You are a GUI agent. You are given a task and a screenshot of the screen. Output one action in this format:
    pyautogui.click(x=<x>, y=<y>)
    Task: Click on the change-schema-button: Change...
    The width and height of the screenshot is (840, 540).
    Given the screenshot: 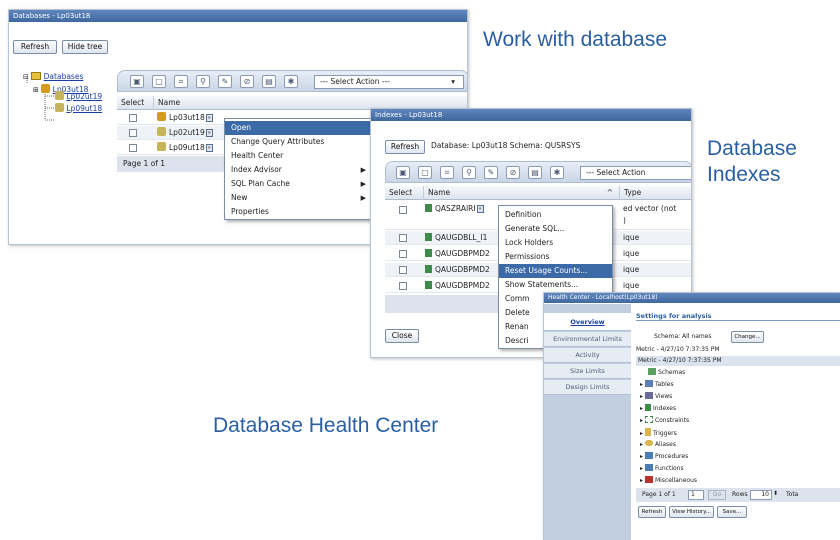 What is the action you would take?
    pyautogui.click(x=747, y=337)
    